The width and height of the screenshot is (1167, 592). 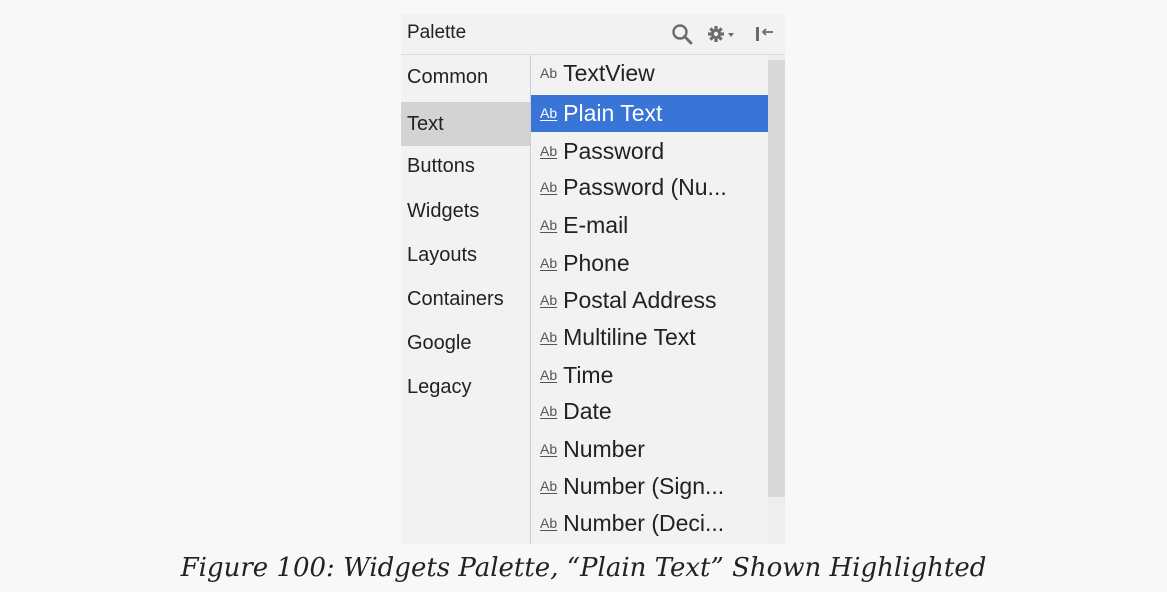 What do you see at coordinates (776, 278) in the screenshot?
I see `scrollbar-thumb` at bounding box center [776, 278].